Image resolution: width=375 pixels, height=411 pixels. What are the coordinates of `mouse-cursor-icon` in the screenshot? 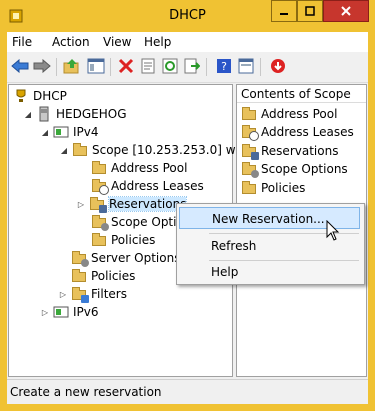 It's located at (333, 230).